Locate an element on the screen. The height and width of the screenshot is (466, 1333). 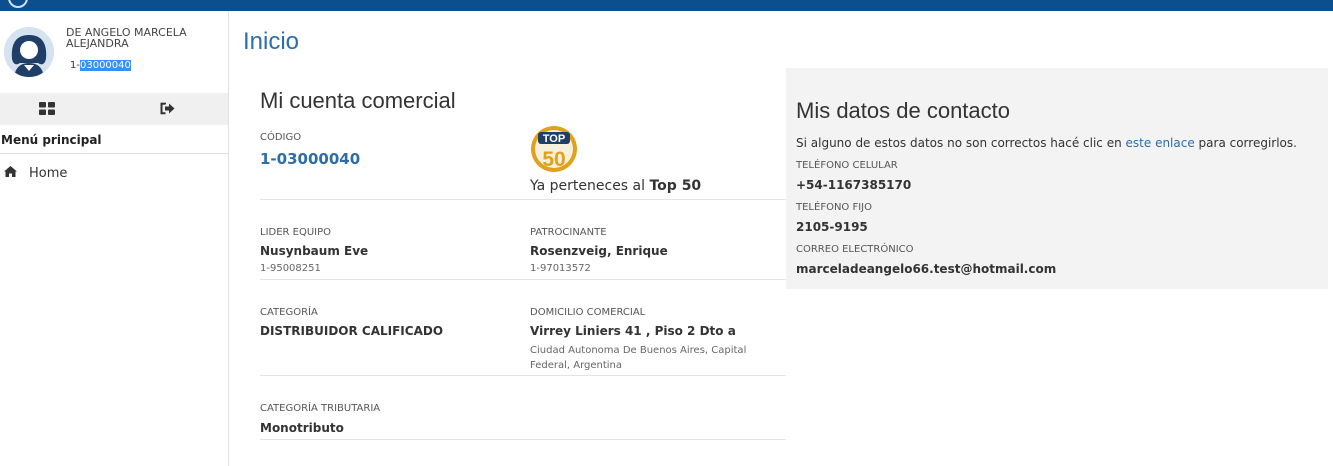
phone-value: 2105-9195 is located at coordinates (832, 227).